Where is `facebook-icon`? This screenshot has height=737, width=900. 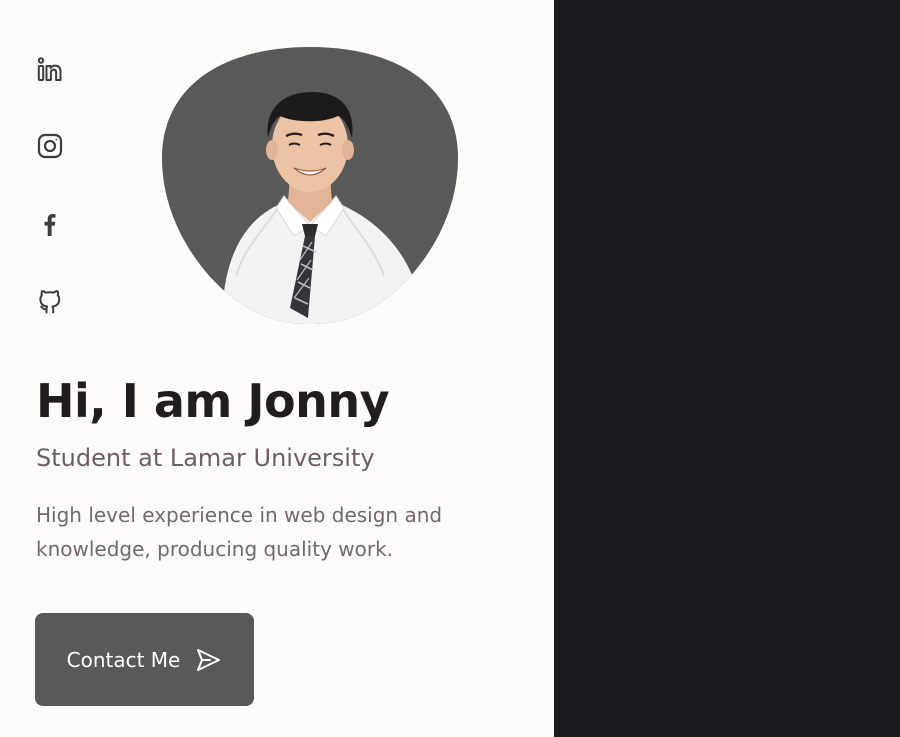 facebook-icon is located at coordinates (50, 224).